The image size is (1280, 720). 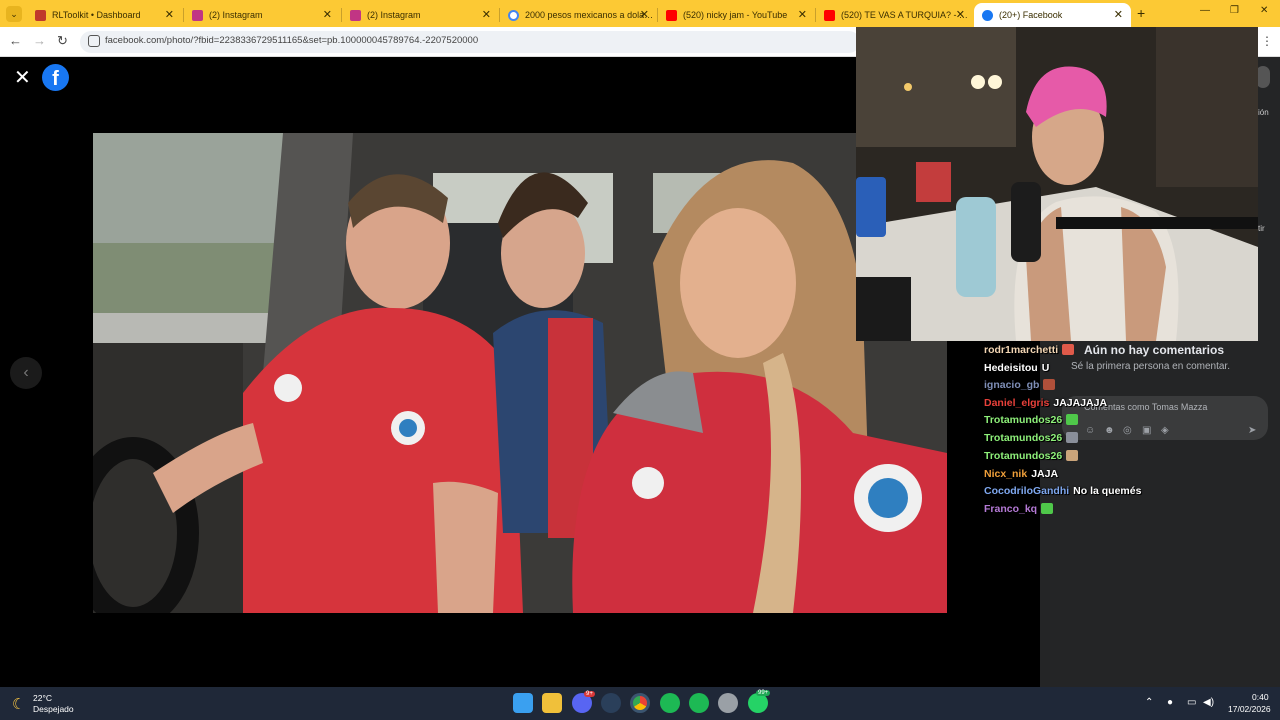 I want to click on tab-title: 2000 pesos mexicanos a dolares, so click(x=590, y=15).